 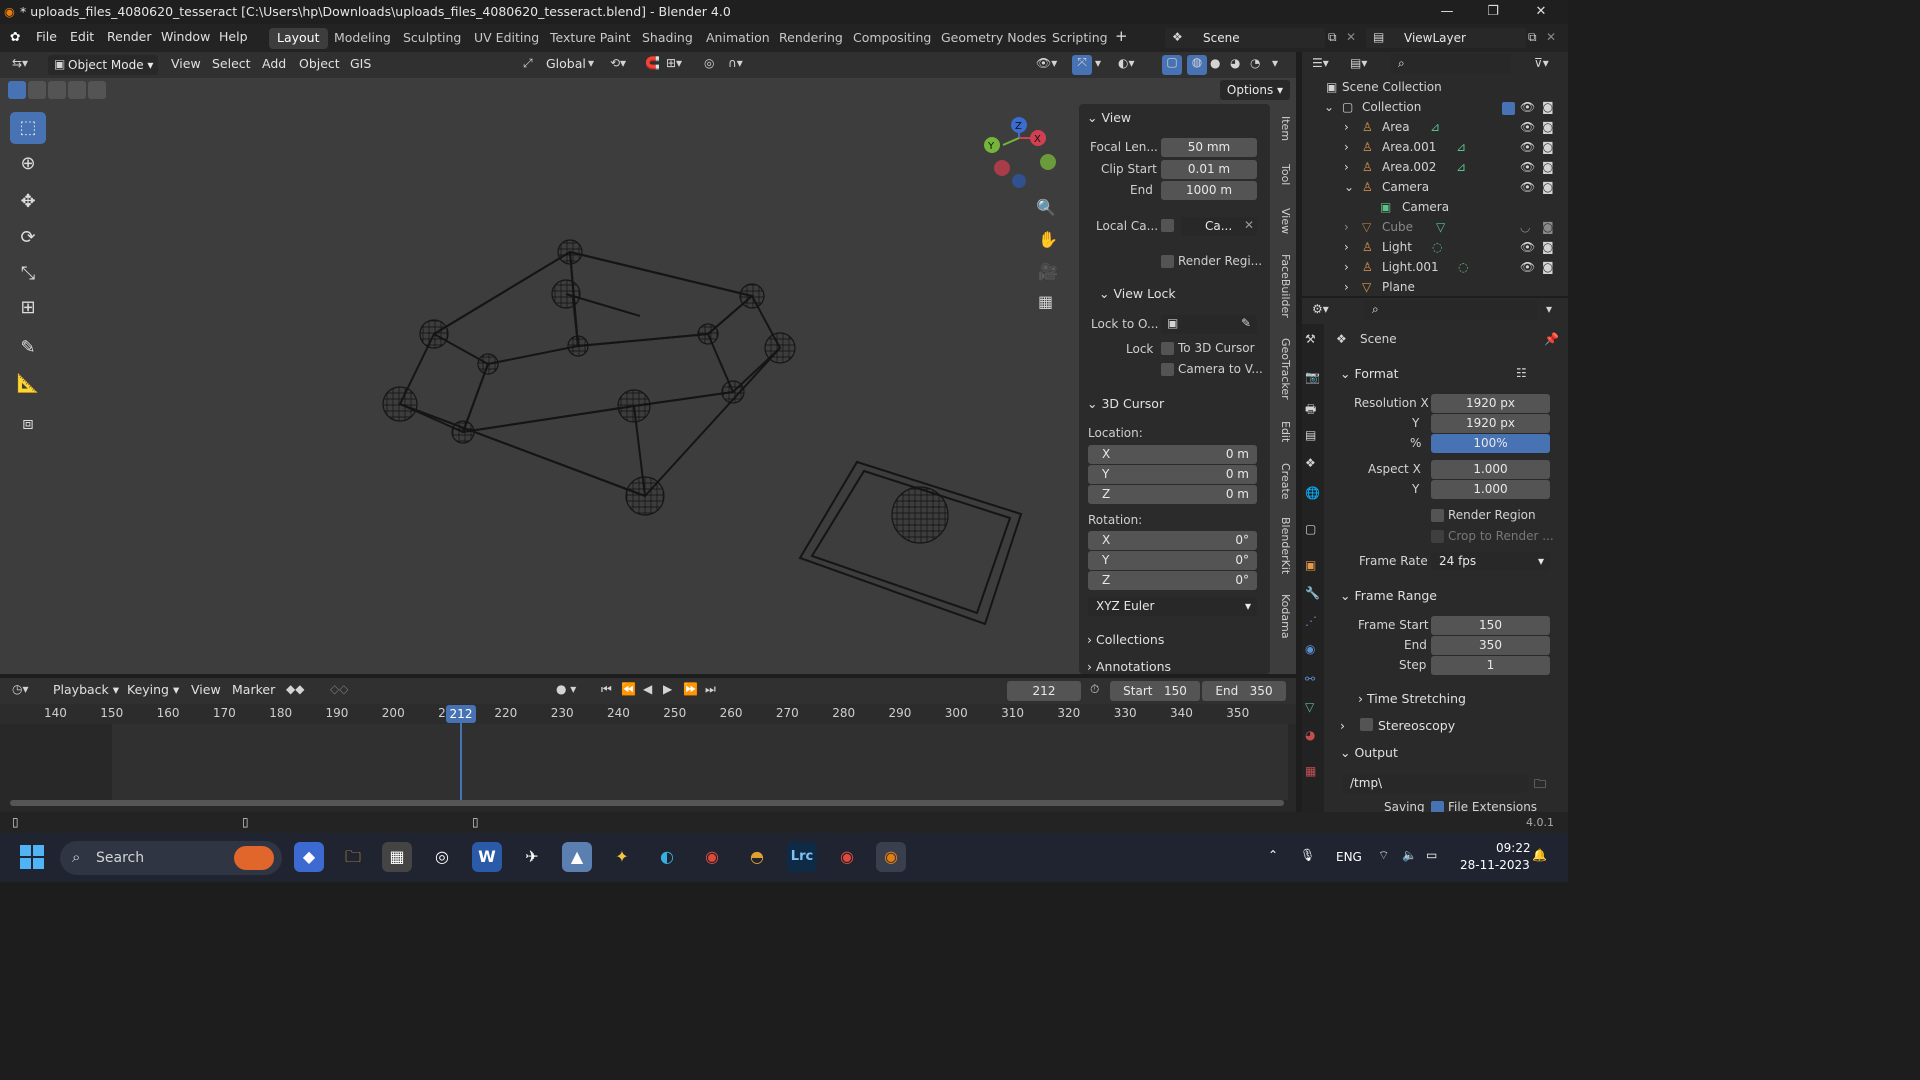 What do you see at coordinates (1320, 309) in the screenshot?
I see `properties-editor-icon: ⚙▾` at bounding box center [1320, 309].